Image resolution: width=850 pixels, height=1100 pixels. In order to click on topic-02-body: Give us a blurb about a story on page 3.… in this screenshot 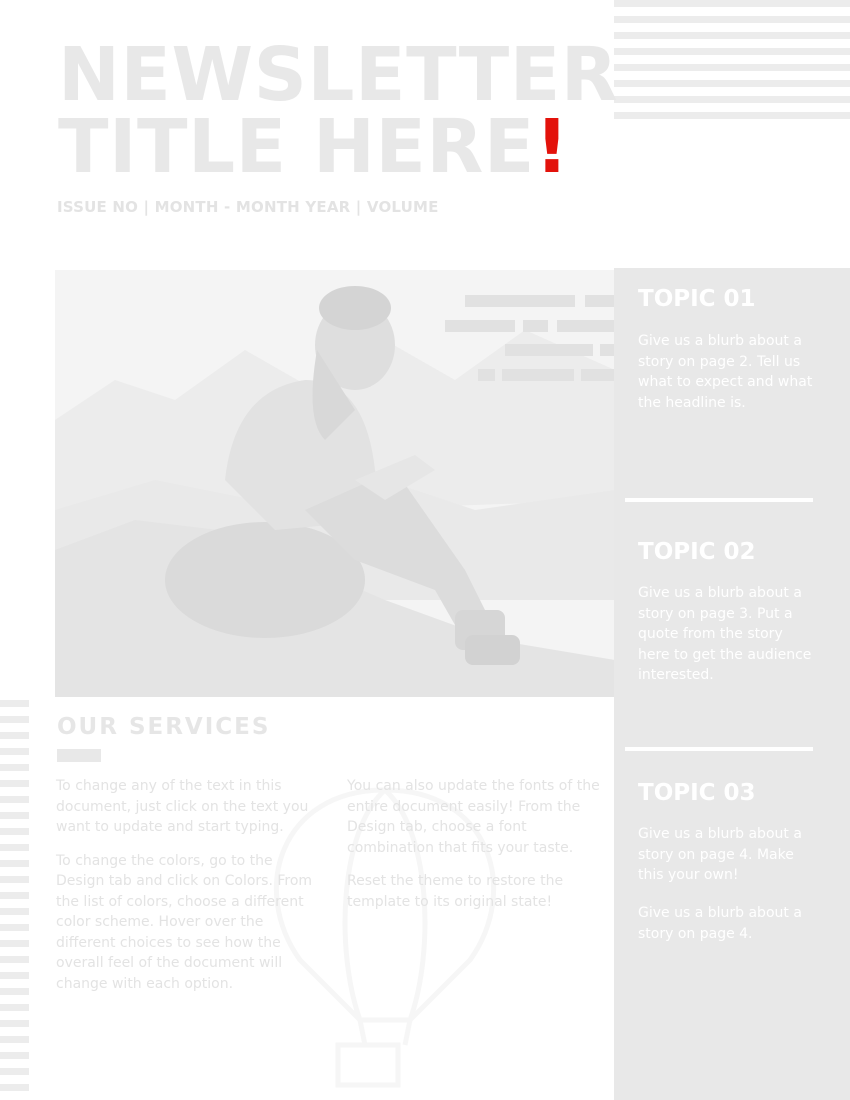, I will do `click(725, 634)`.